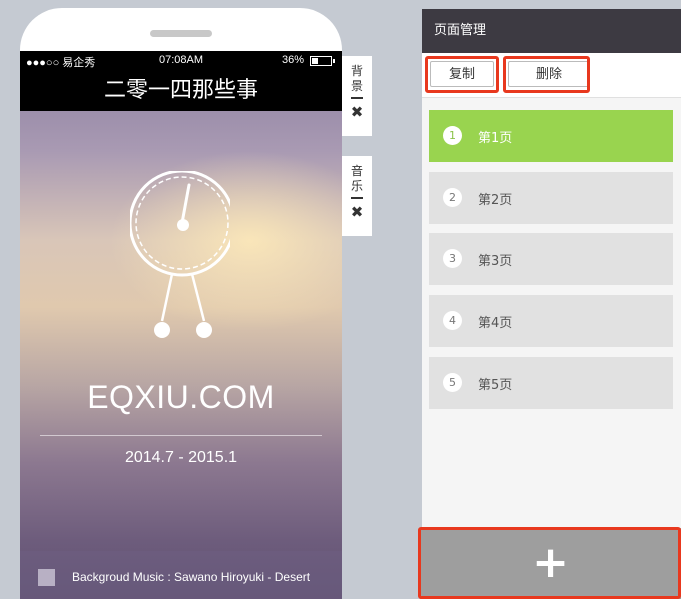  What do you see at coordinates (452, 258) in the screenshot?
I see `page-number: 3` at bounding box center [452, 258].